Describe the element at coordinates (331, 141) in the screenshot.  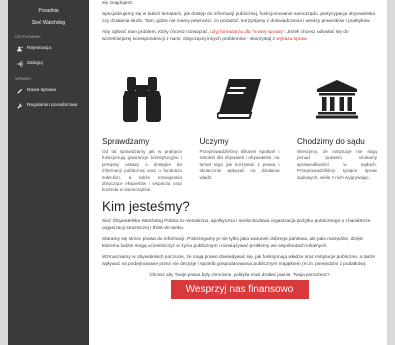
I see `feature-title: Chodzimy do sądu` at that location.